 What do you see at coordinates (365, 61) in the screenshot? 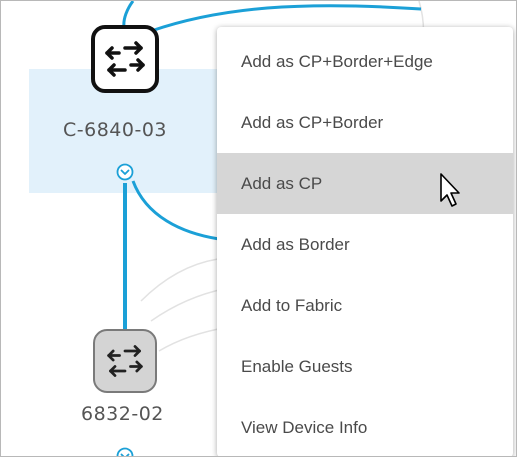
I see `menu-item-add-cp-border-edge: Add as CP+Border+Edge` at bounding box center [365, 61].